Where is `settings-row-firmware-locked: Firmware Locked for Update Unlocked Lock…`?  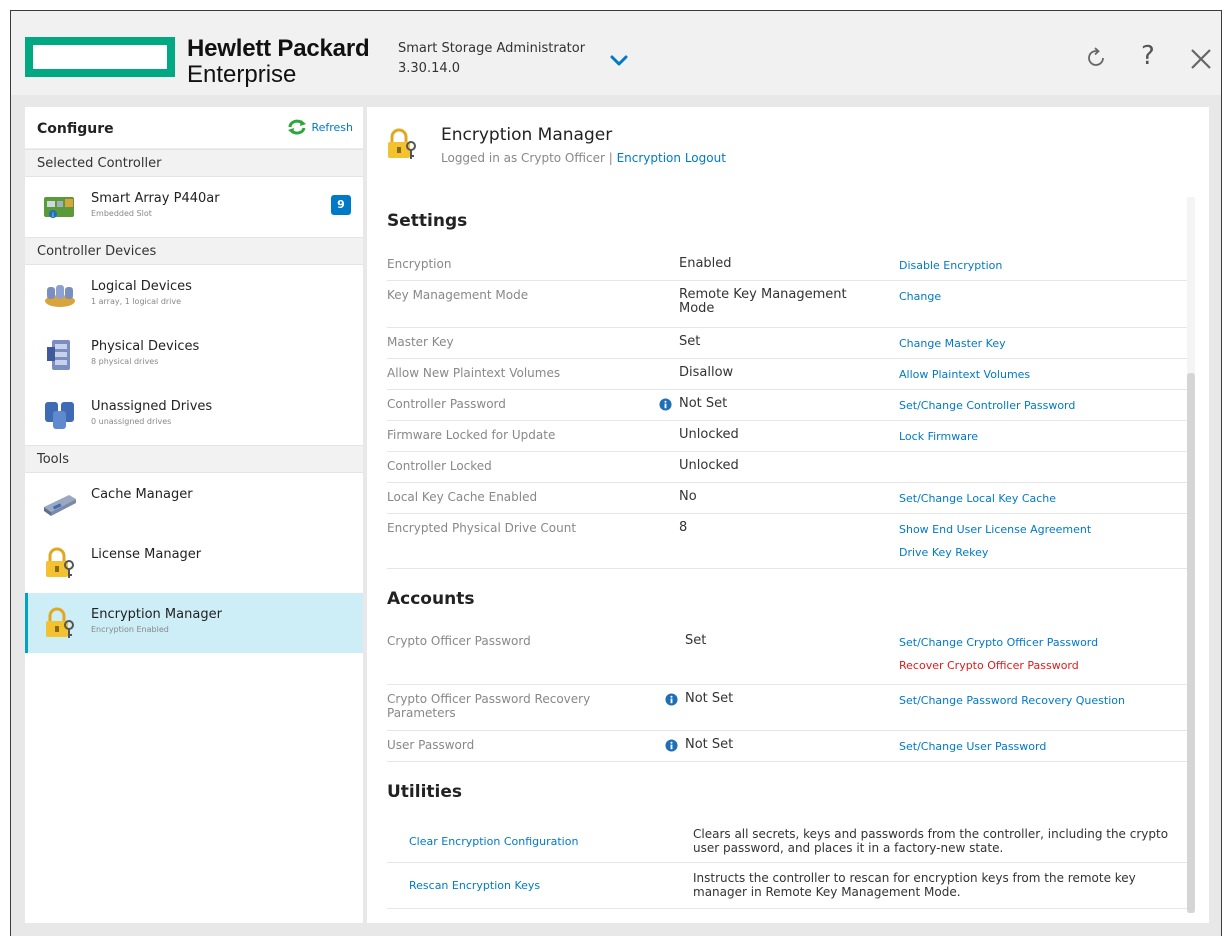 settings-row-firmware-locked: Firmware Locked for Update Unlocked Lock… is located at coordinates (787, 436).